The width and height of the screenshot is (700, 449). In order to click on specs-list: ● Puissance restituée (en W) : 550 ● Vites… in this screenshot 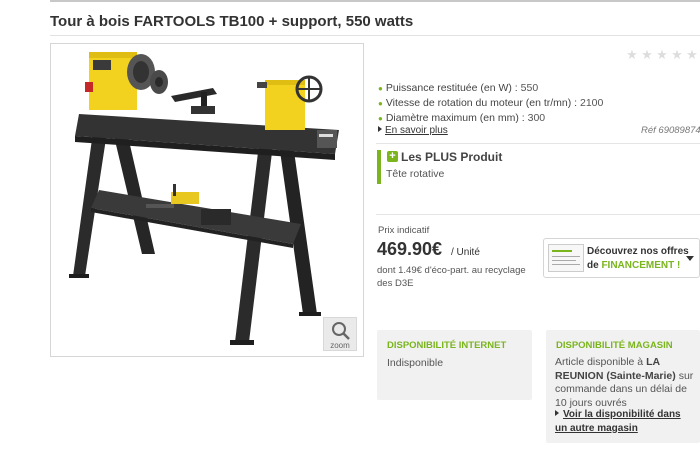, I will do `click(490, 103)`.